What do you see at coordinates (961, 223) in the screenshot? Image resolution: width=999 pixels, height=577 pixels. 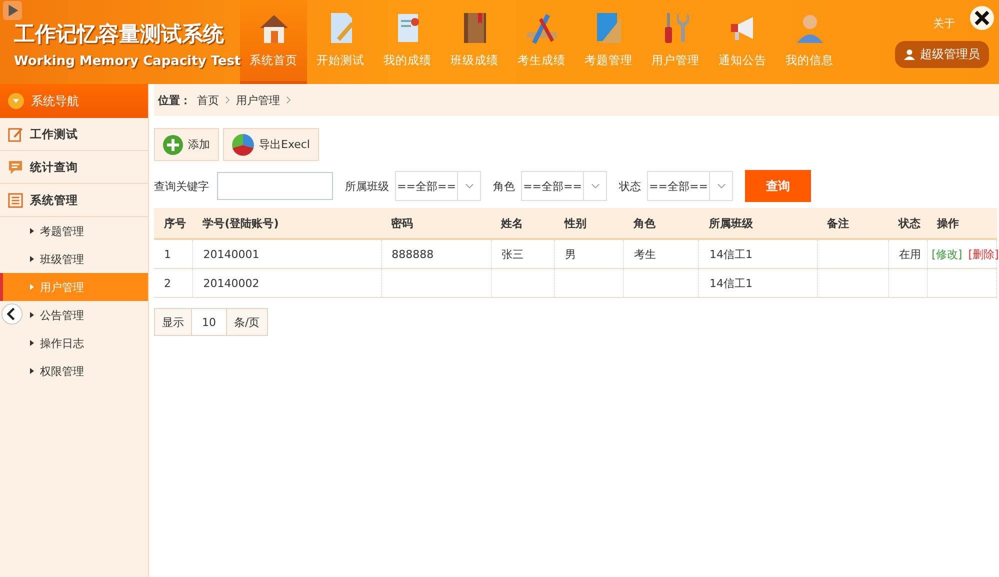 I see `column-header: 操作` at bounding box center [961, 223].